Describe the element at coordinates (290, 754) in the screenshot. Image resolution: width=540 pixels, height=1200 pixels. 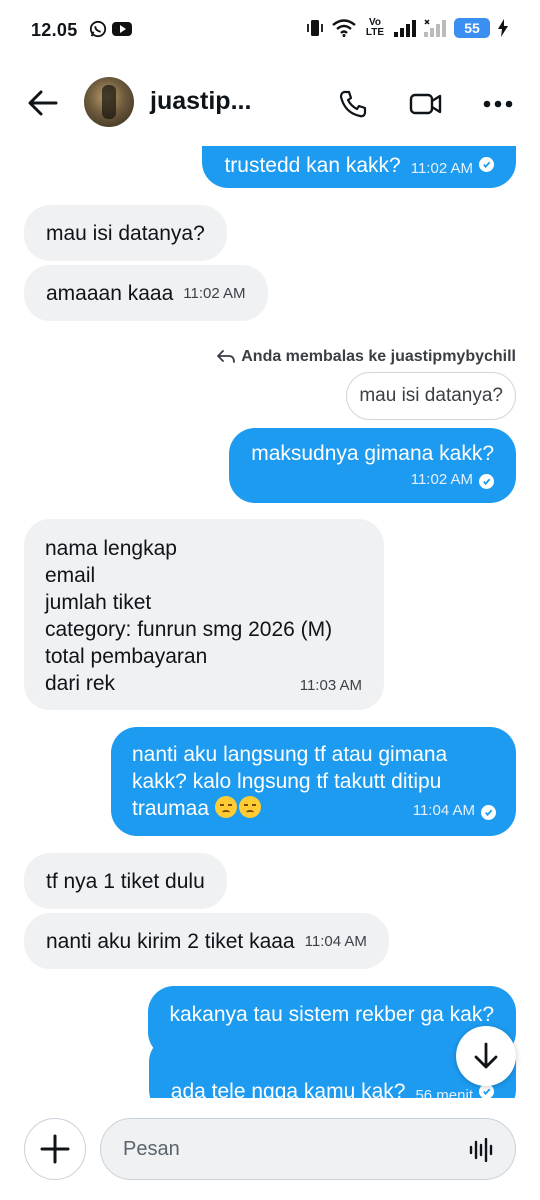
I see `message-line: nanti aku langsung tf atau gimana` at that location.